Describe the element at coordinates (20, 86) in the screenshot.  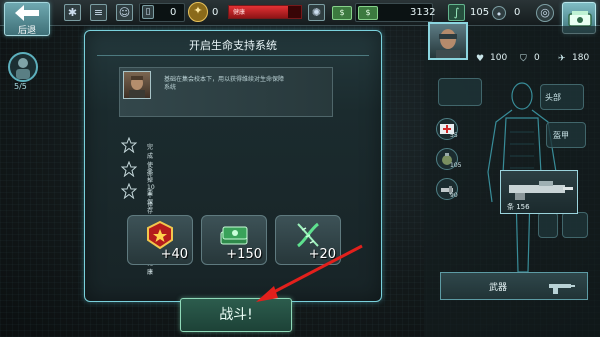
I see `squad-count: 5/5` at that location.